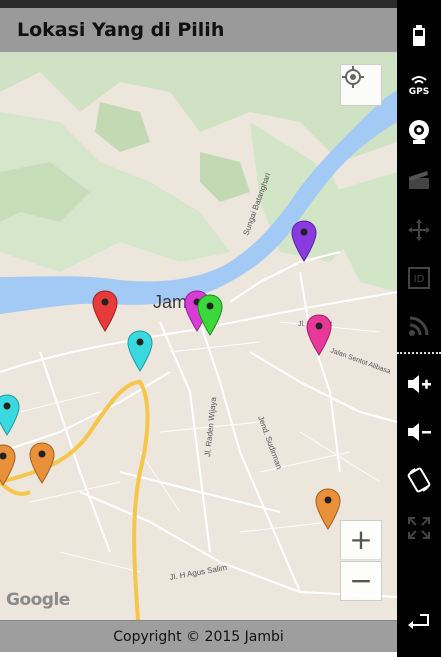 The height and width of the screenshot is (657, 441). What do you see at coordinates (353, 77) in the screenshot?
I see `crosshair-icon` at bounding box center [353, 77].